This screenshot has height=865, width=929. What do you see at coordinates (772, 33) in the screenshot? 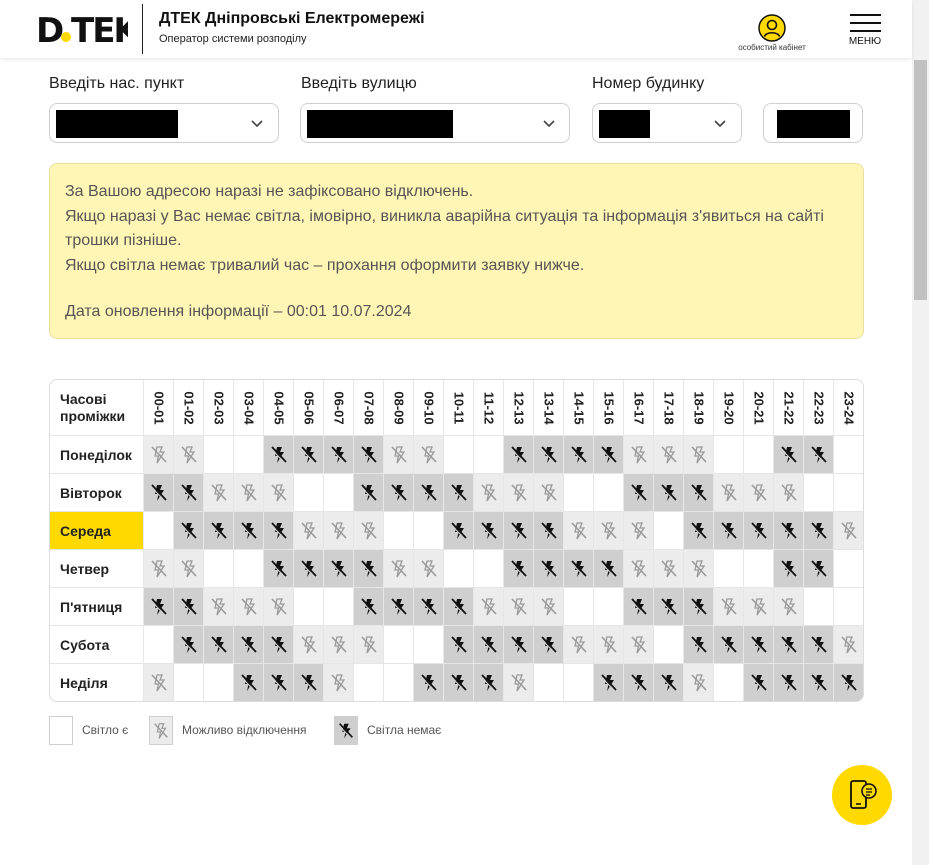
I see `personal-cabinet-link: особистий кабінет` at bounding box center [772, 33].